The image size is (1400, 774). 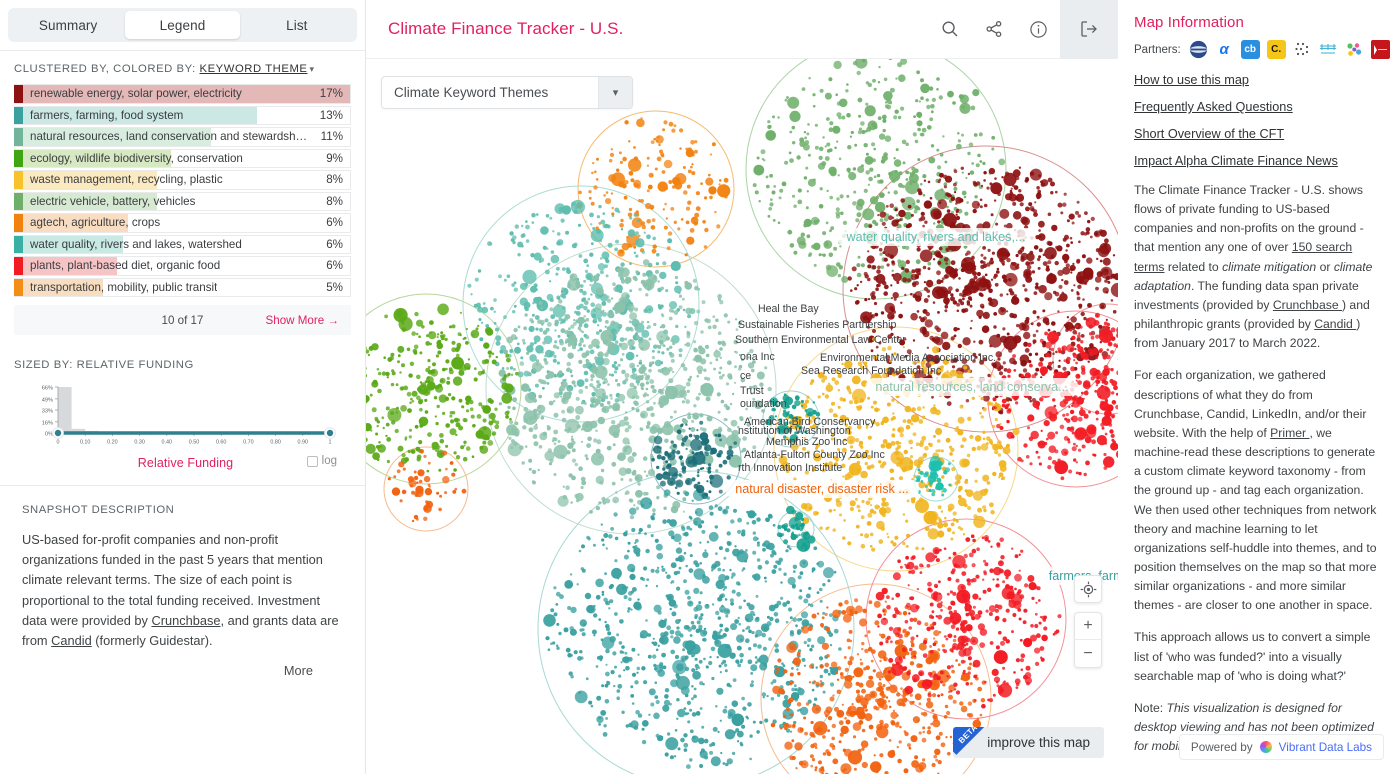 What do you see at coordinates (757, 357) in the screenshot?
I see `organization-label: ona Inc` at bounding box center [757, 357].